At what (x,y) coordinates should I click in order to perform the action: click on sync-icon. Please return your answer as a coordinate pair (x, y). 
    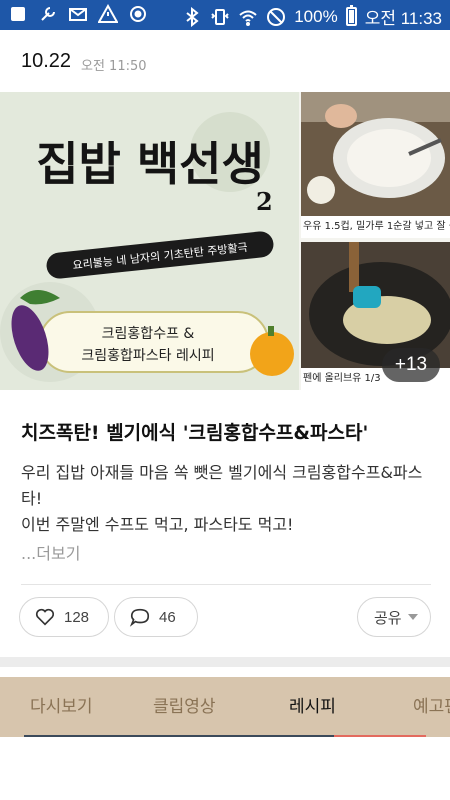
    Looking at the image, I should click on (138, 14).